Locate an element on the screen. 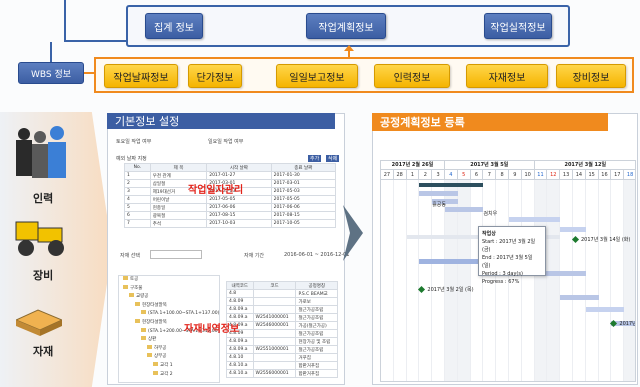  work-date-overlay: 작업일자관리 is located at coordinates (216, 190).